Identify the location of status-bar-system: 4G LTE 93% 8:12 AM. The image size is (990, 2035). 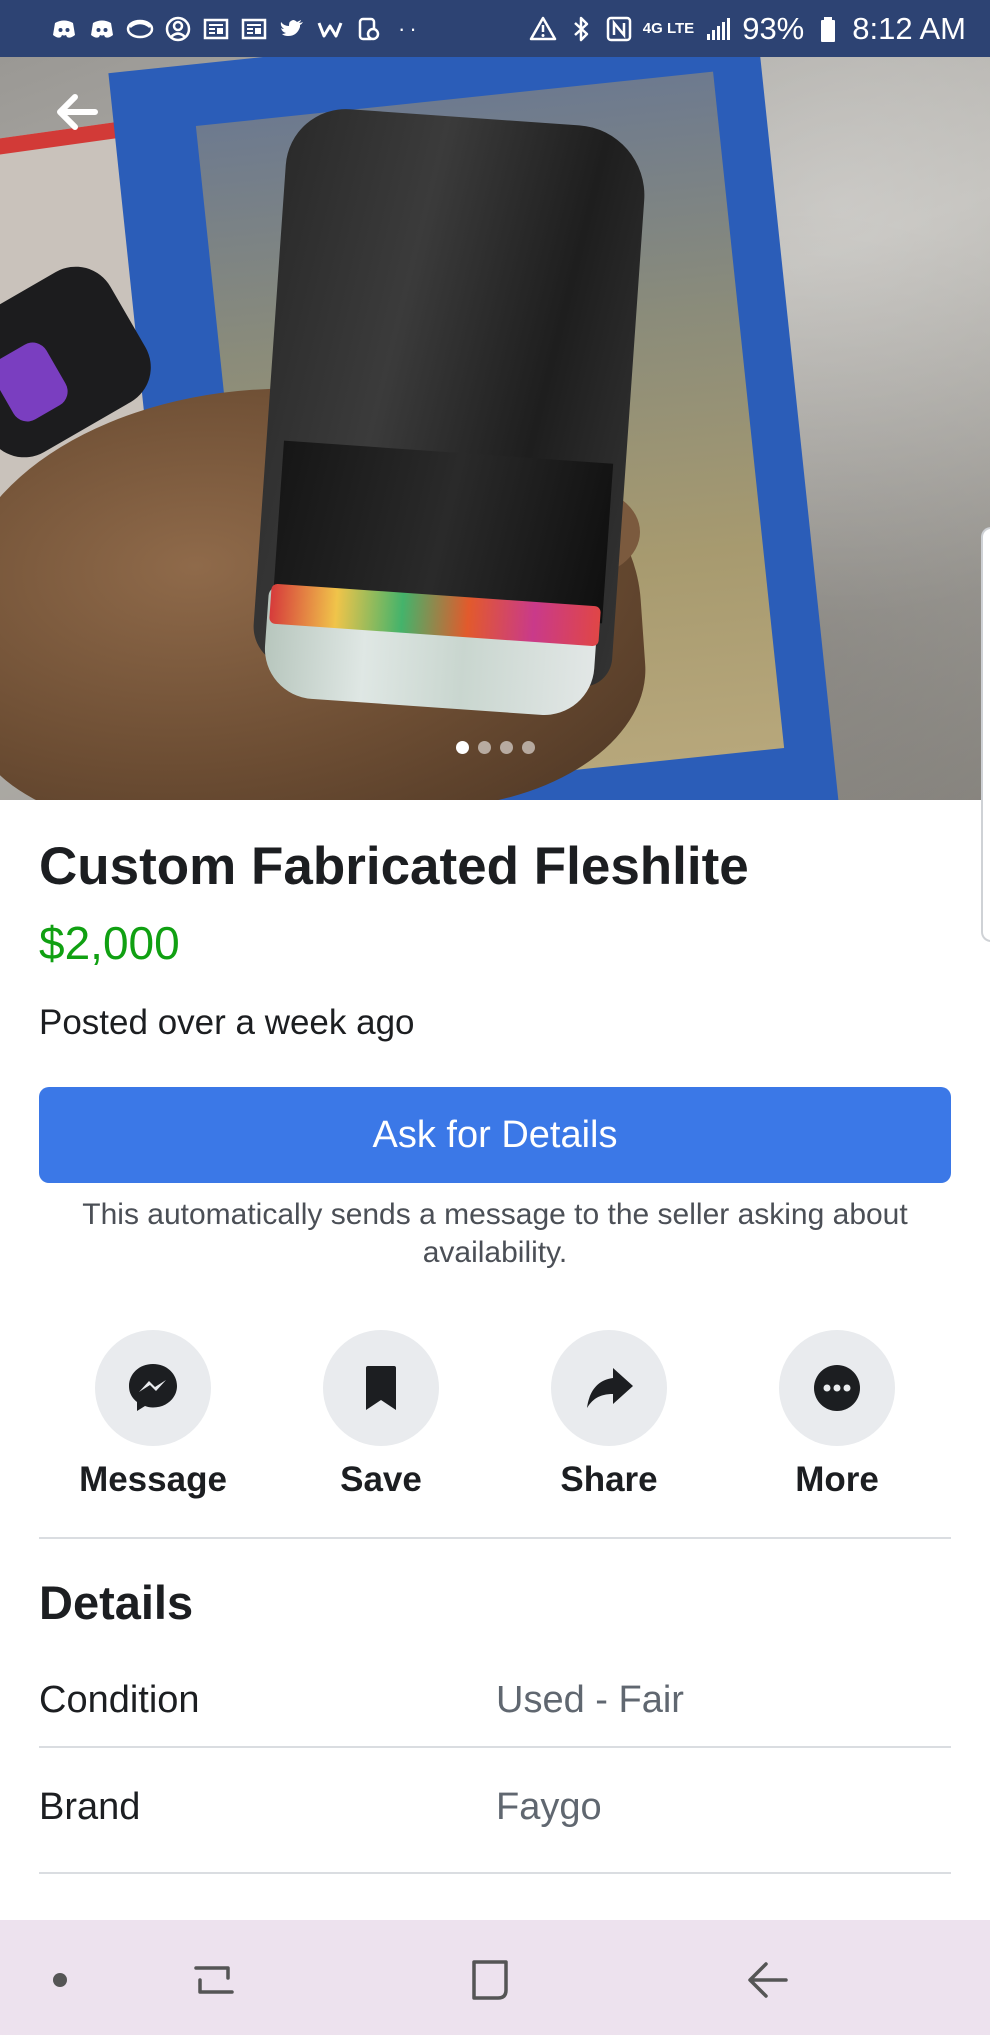
(747, 29).